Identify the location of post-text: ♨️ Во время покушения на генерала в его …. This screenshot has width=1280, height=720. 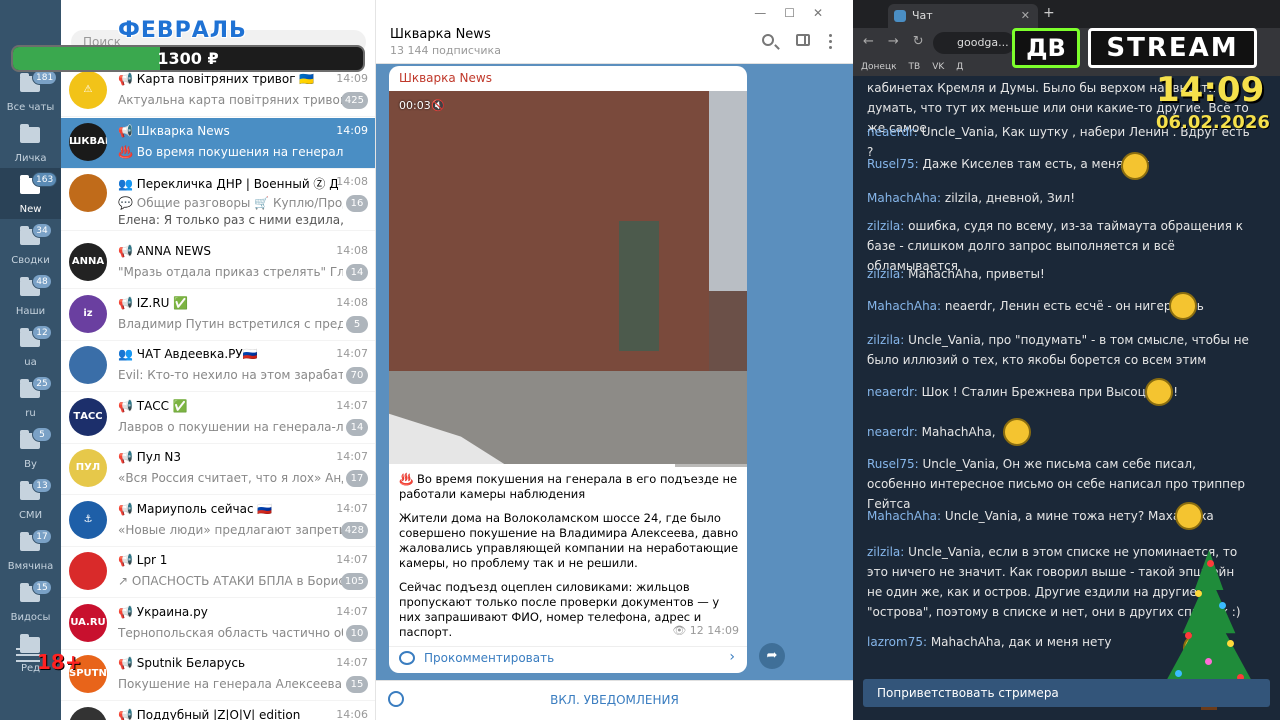
(569, 560).